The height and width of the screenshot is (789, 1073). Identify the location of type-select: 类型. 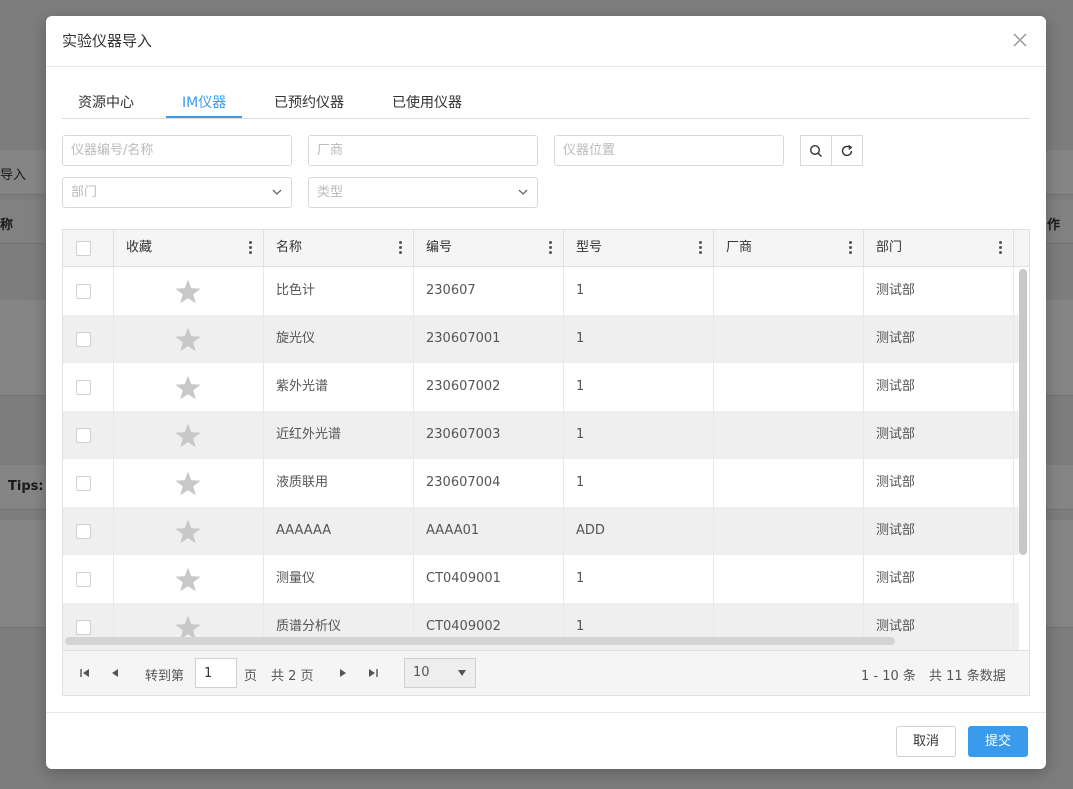
(423, 192).